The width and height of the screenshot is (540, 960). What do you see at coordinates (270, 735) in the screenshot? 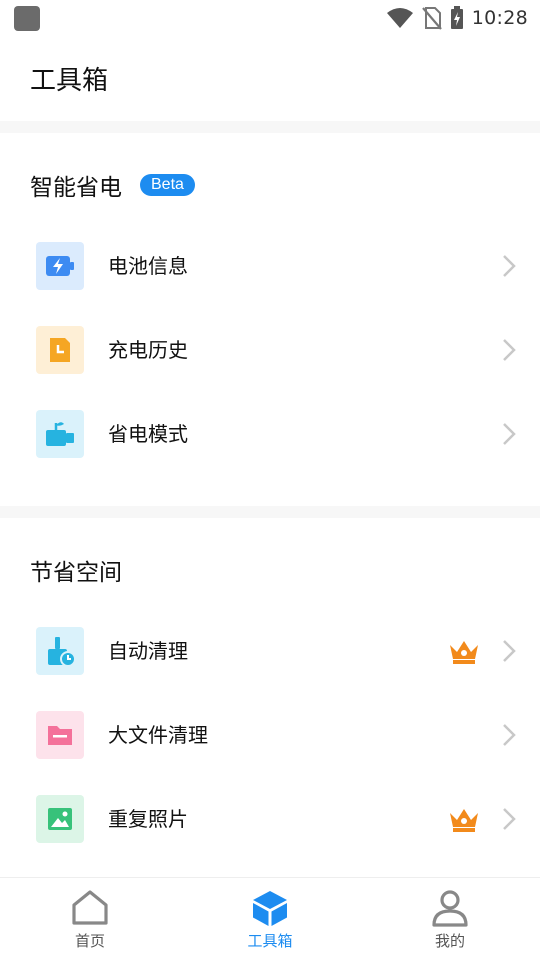
I see `list-item-large-file-clean: 大文件清理` at bounding box center [270, 735].